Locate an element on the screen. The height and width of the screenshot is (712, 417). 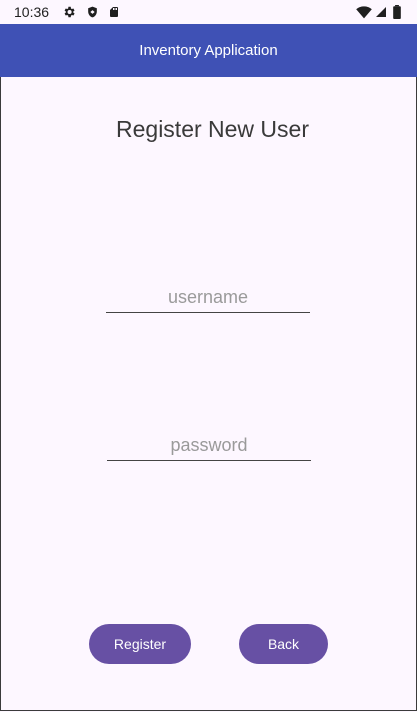
password-input is located at coordinates (209, 446).